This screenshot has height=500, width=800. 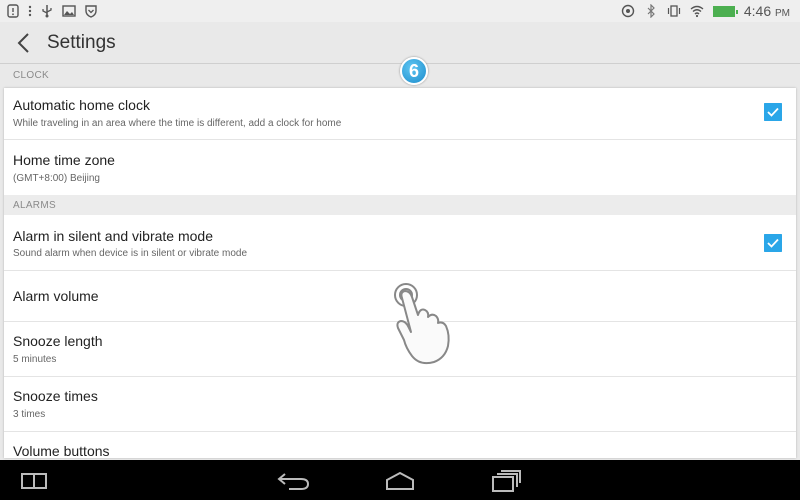 I want to click on status-bar-right: 4:46 PM, so click(x=705, y=11).